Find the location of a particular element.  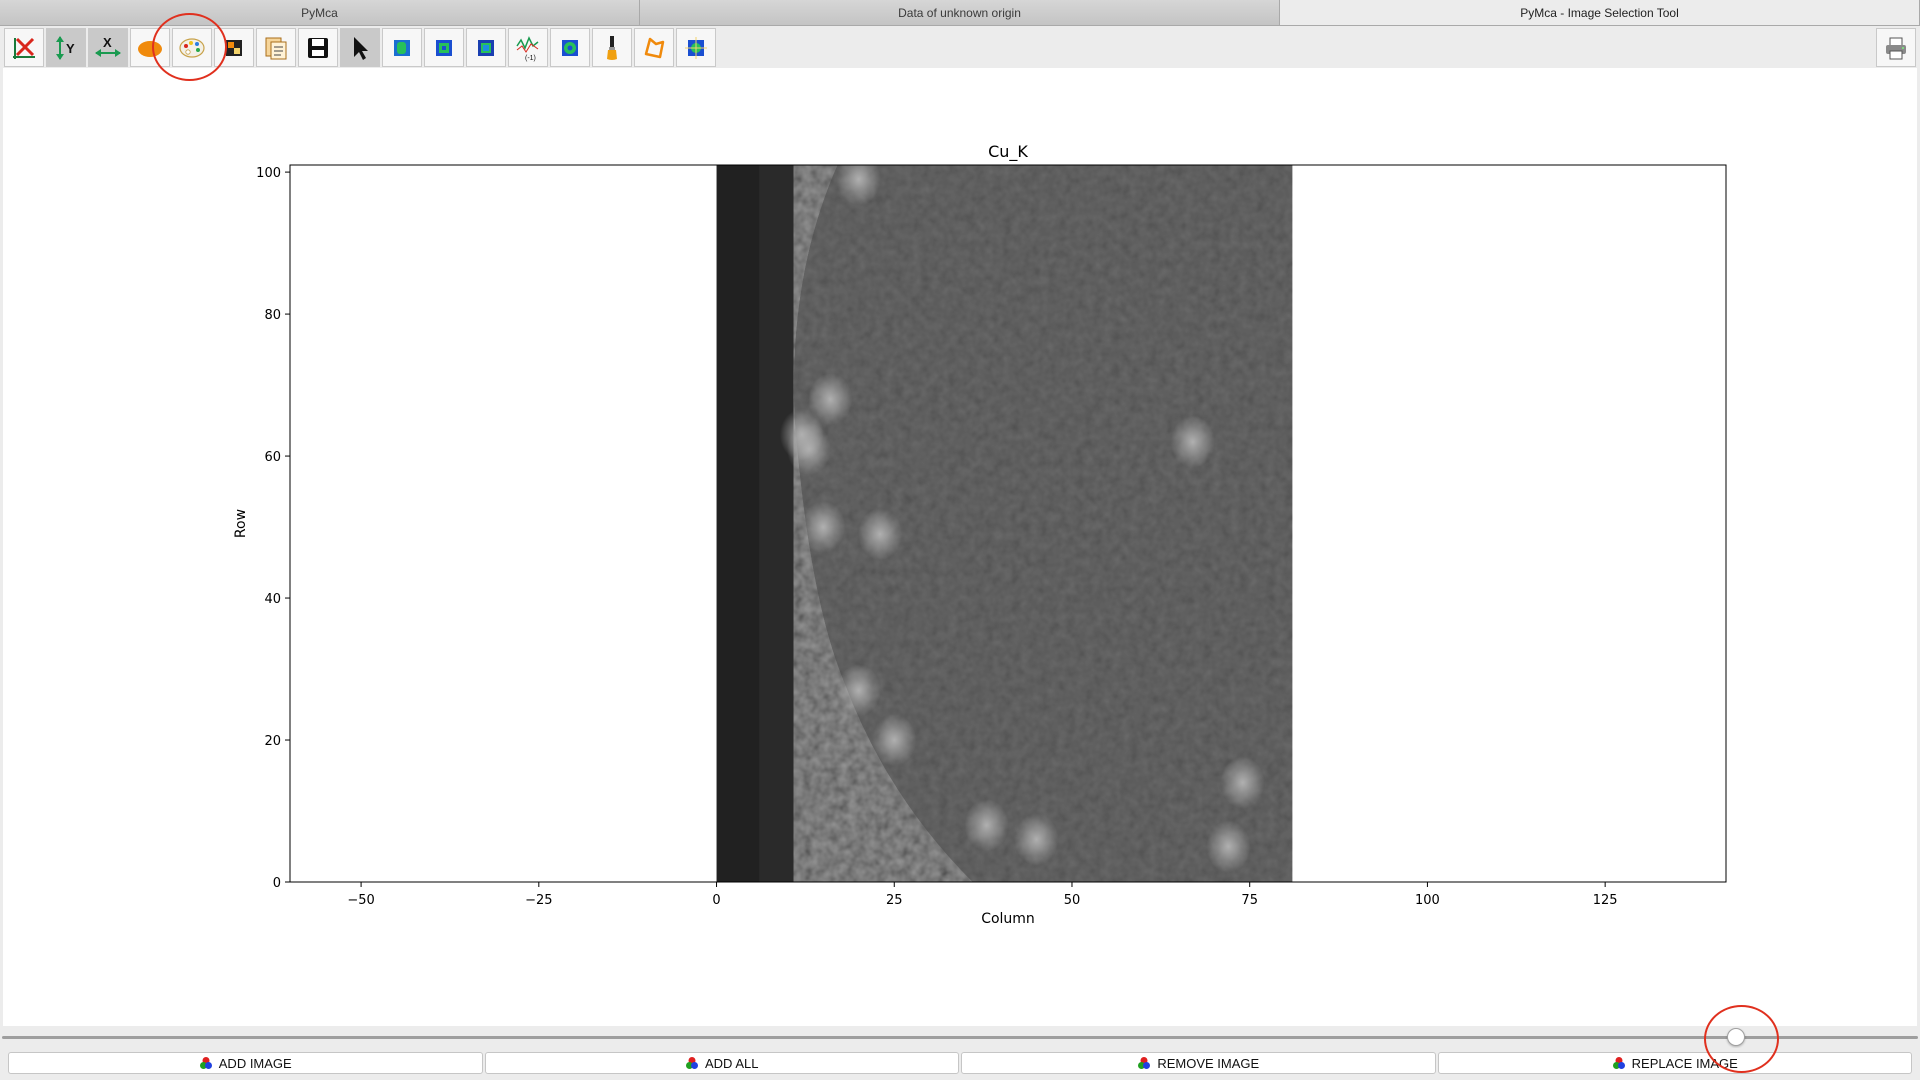

aspect-ratio-button is located at coordinates (150, 47).